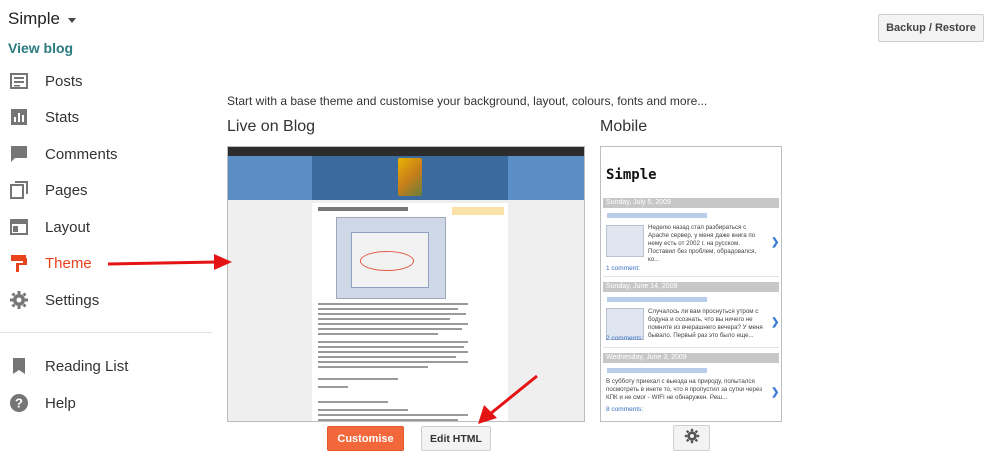  What do you see at coordinates (43, 117) in the screenshot?
I see `sidebar-item-stats: Stats` at bounding box center [43, 117].